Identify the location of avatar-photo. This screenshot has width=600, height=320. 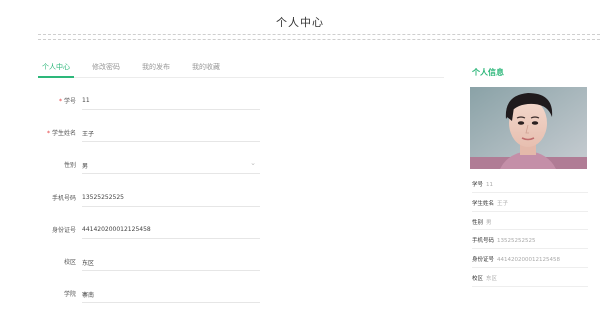
(528, 128).